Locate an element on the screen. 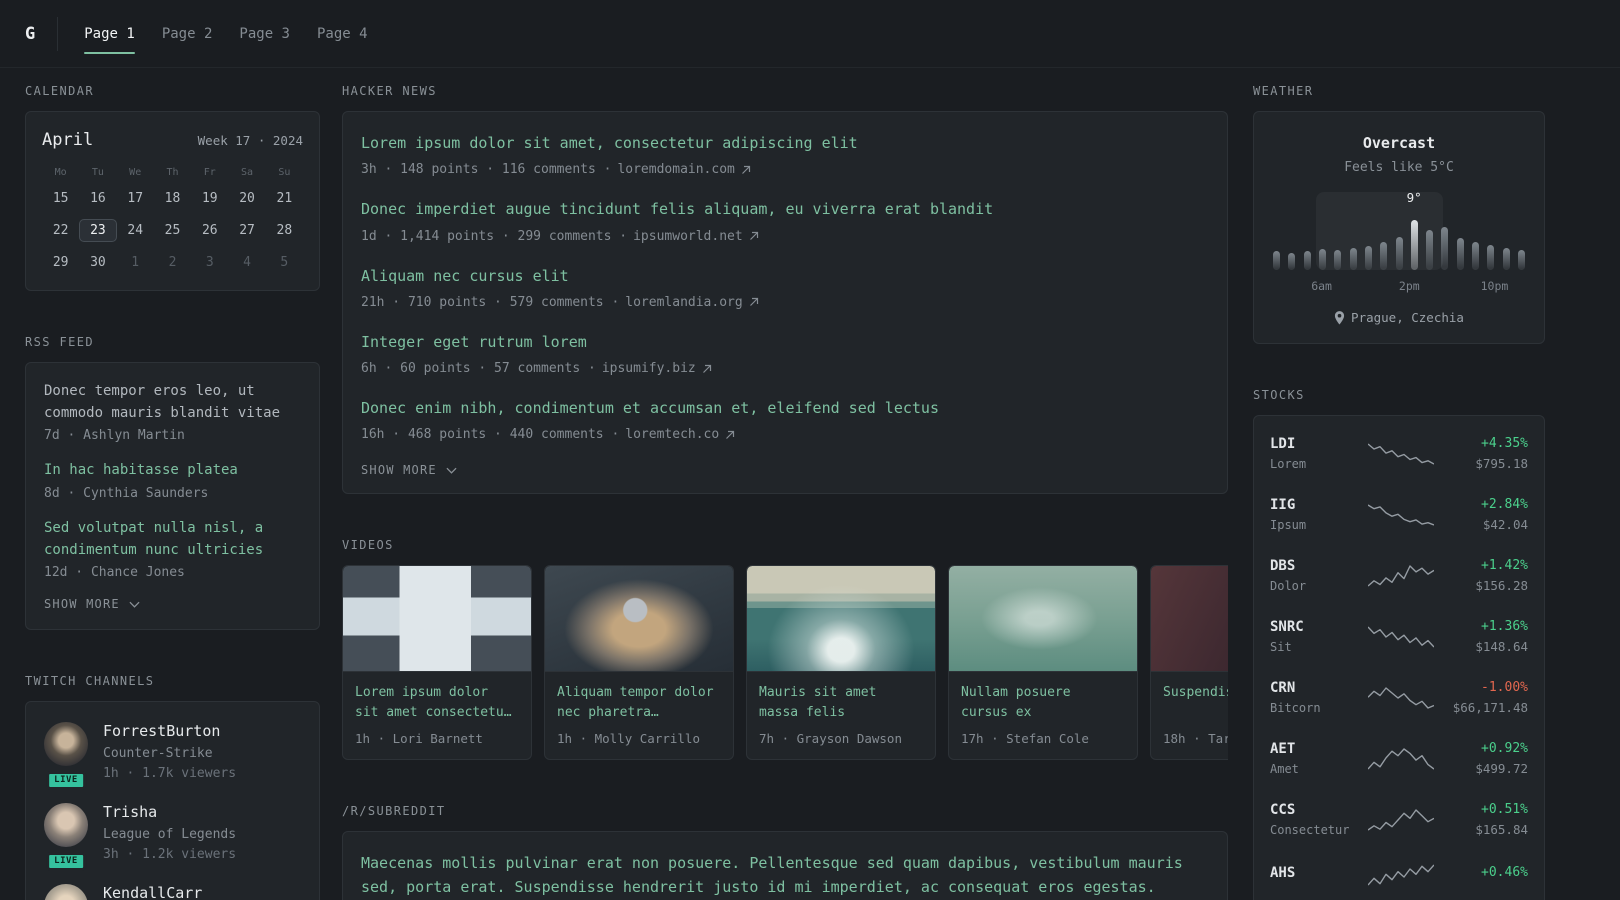 Image resolution: width=1620 pixels, height=900 pixels. stock-price: $66,171.48 is located at coordinates (1490, 707).